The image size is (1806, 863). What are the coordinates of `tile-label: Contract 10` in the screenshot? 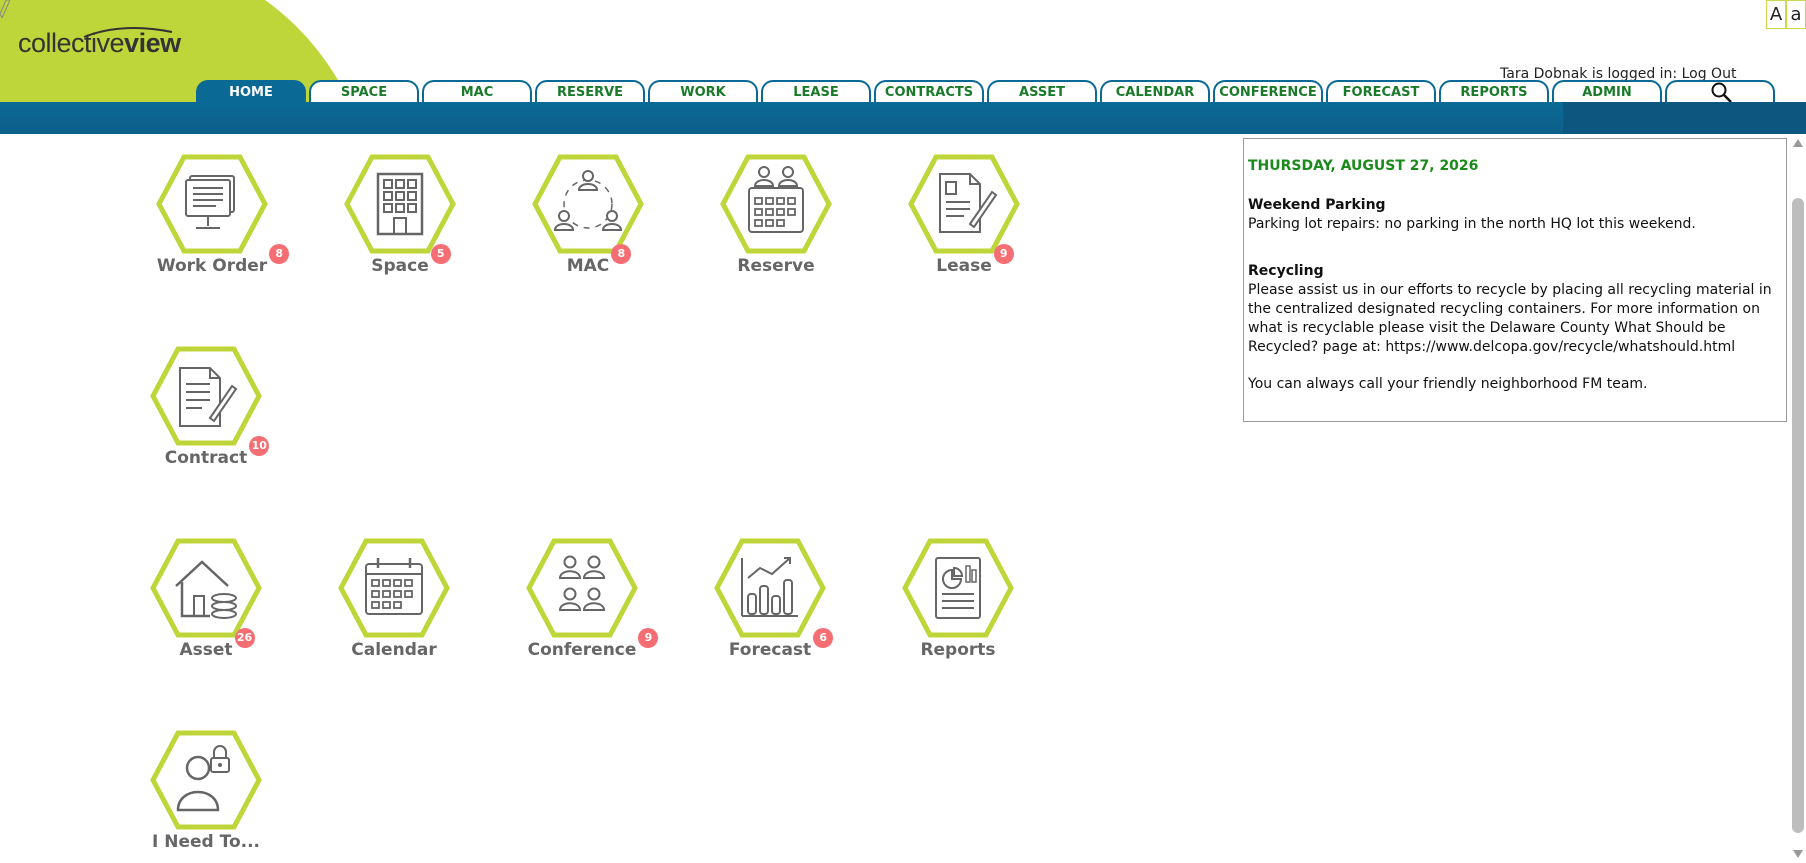 It's located at (217, 452).